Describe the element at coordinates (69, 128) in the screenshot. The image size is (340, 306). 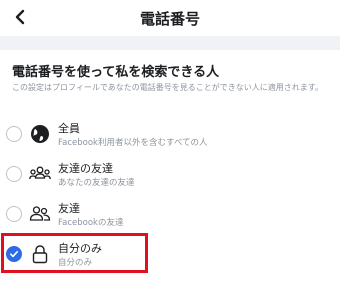
I see `option-label: 全員` at that location.